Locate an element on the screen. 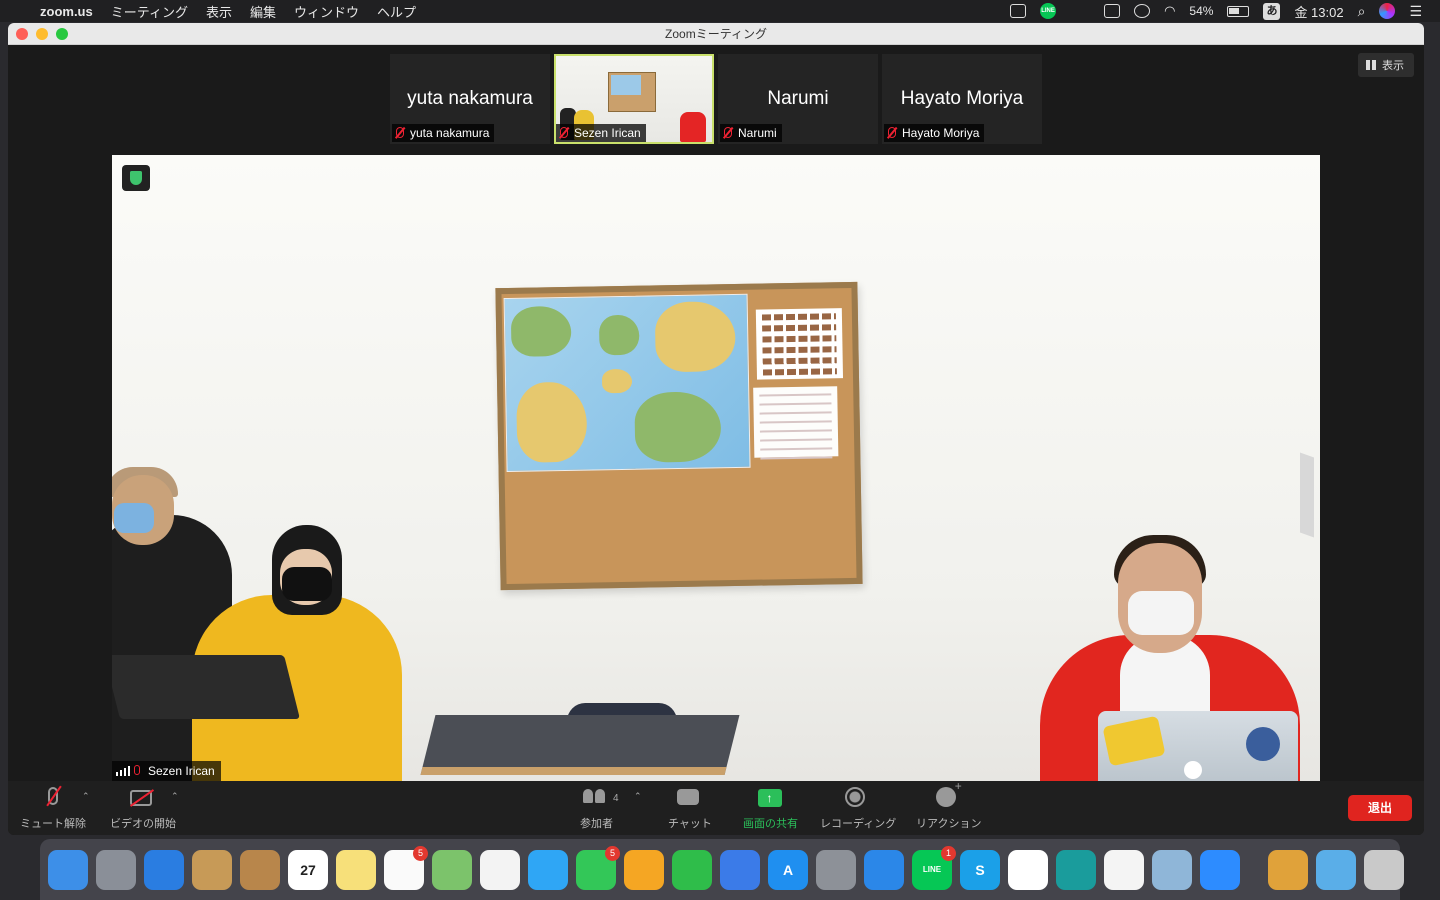 The height and width of the screenshot is (900, 1440). minimize-window-button is located at coordinates (42, 33).